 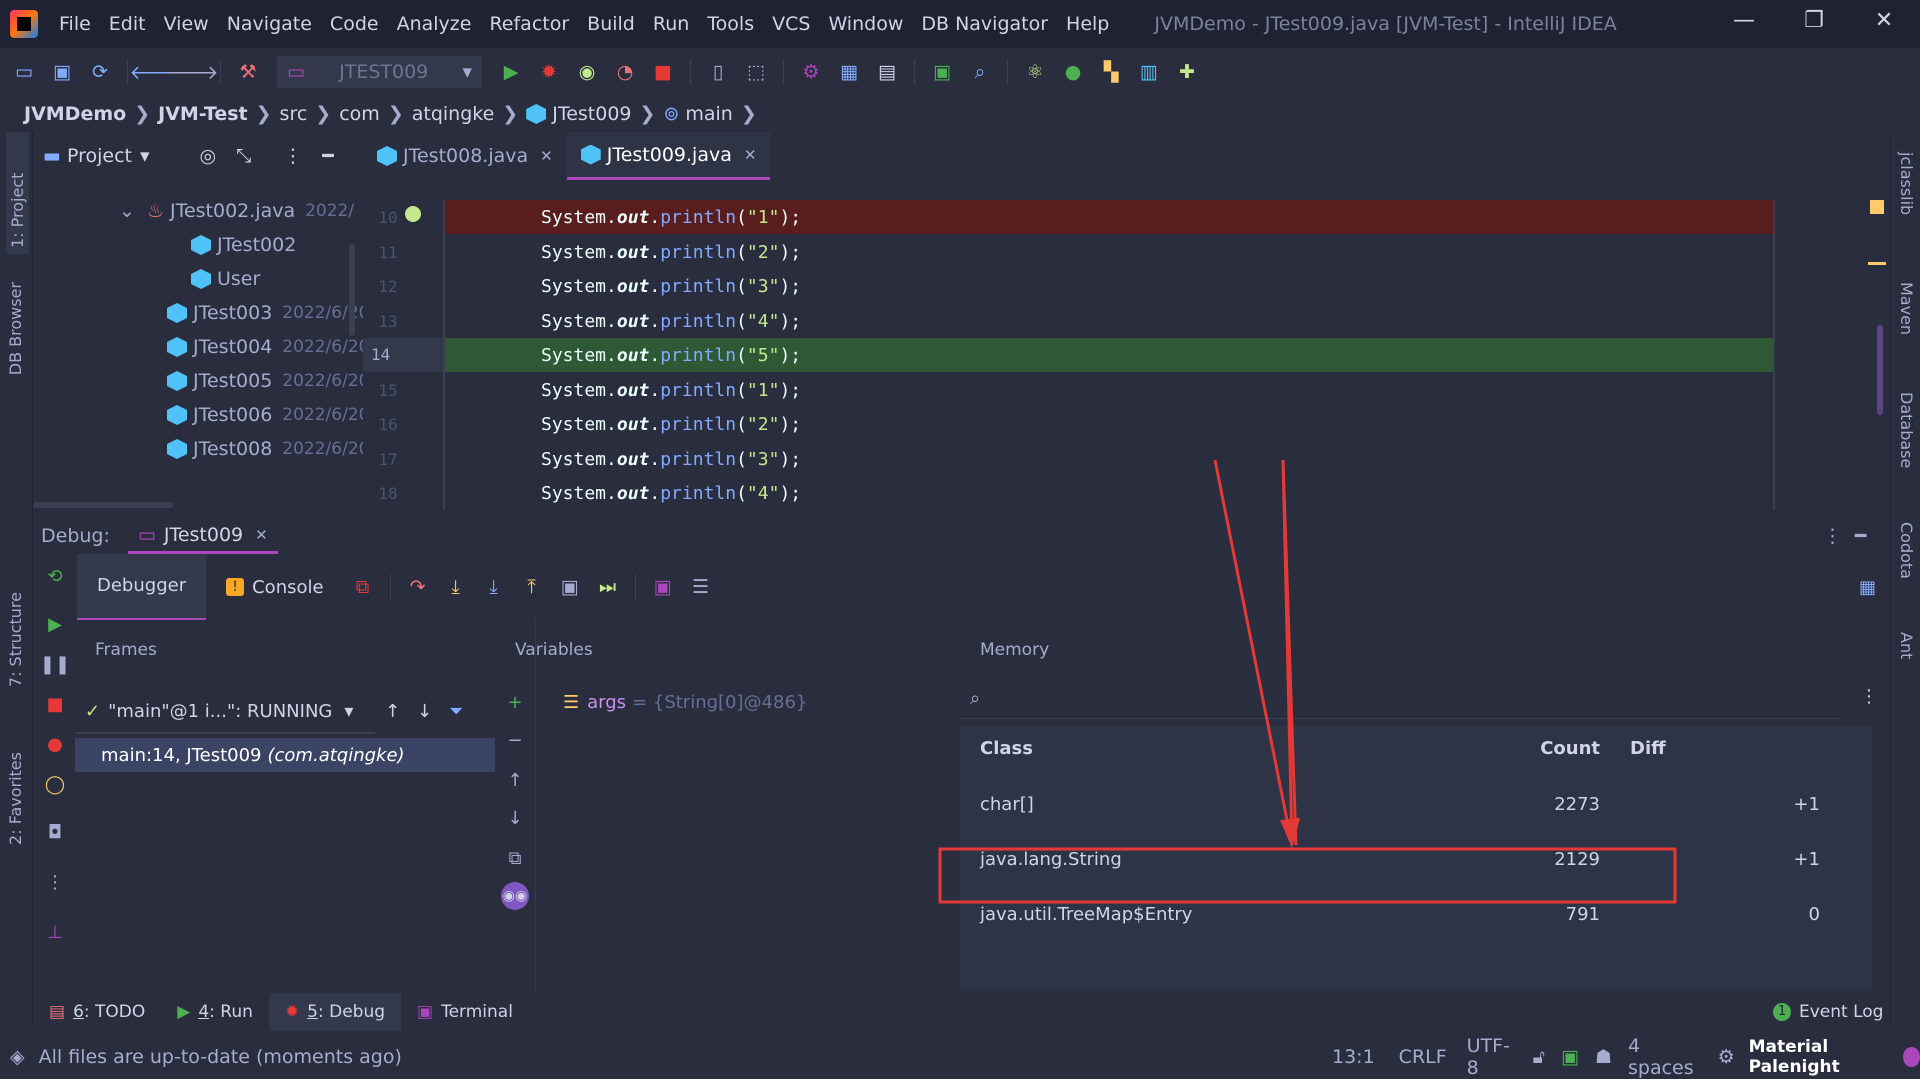 I want to click on menu-run: Run, so click(x=671, y=24).